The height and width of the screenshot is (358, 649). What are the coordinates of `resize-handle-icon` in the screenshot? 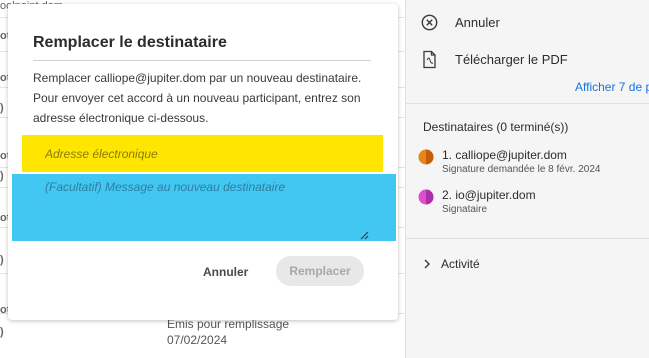 It's located at (364, 233).